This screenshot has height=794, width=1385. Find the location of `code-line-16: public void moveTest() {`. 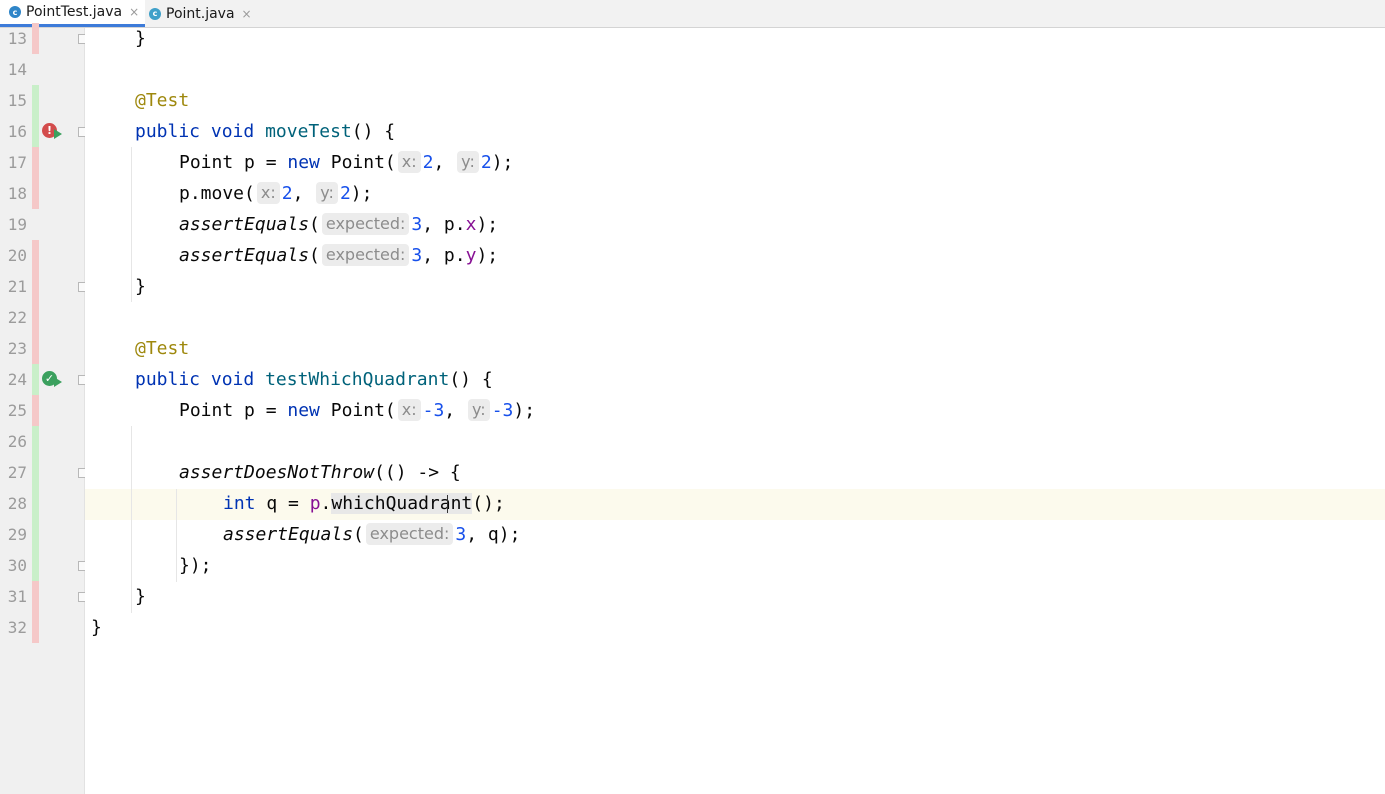

code-line-16: public void moveTest() { is located at coordinates (265, 131).